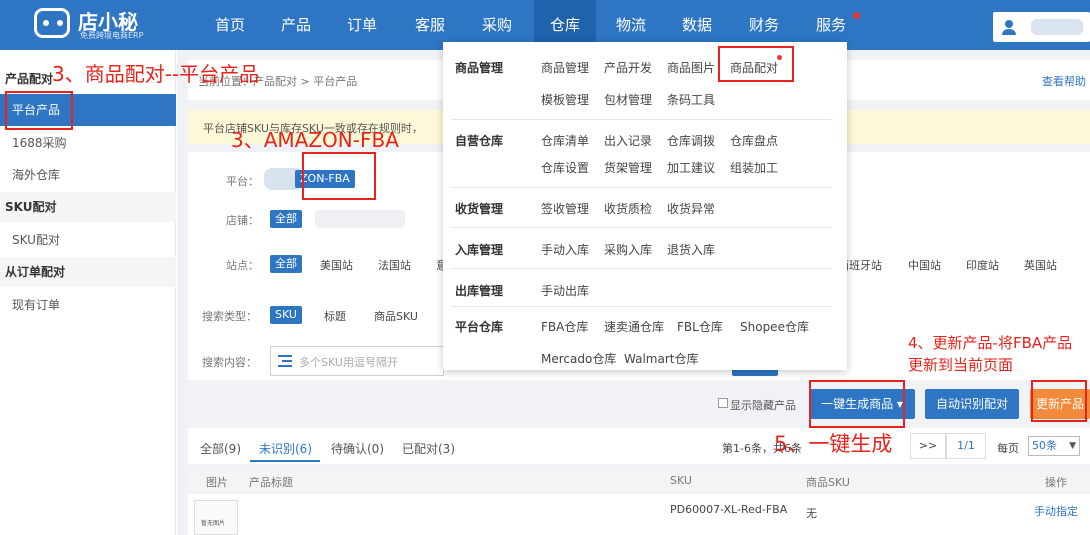  I want to click on menu-item-mercado-warehouse: Mercado仓库, so click(578, 358).